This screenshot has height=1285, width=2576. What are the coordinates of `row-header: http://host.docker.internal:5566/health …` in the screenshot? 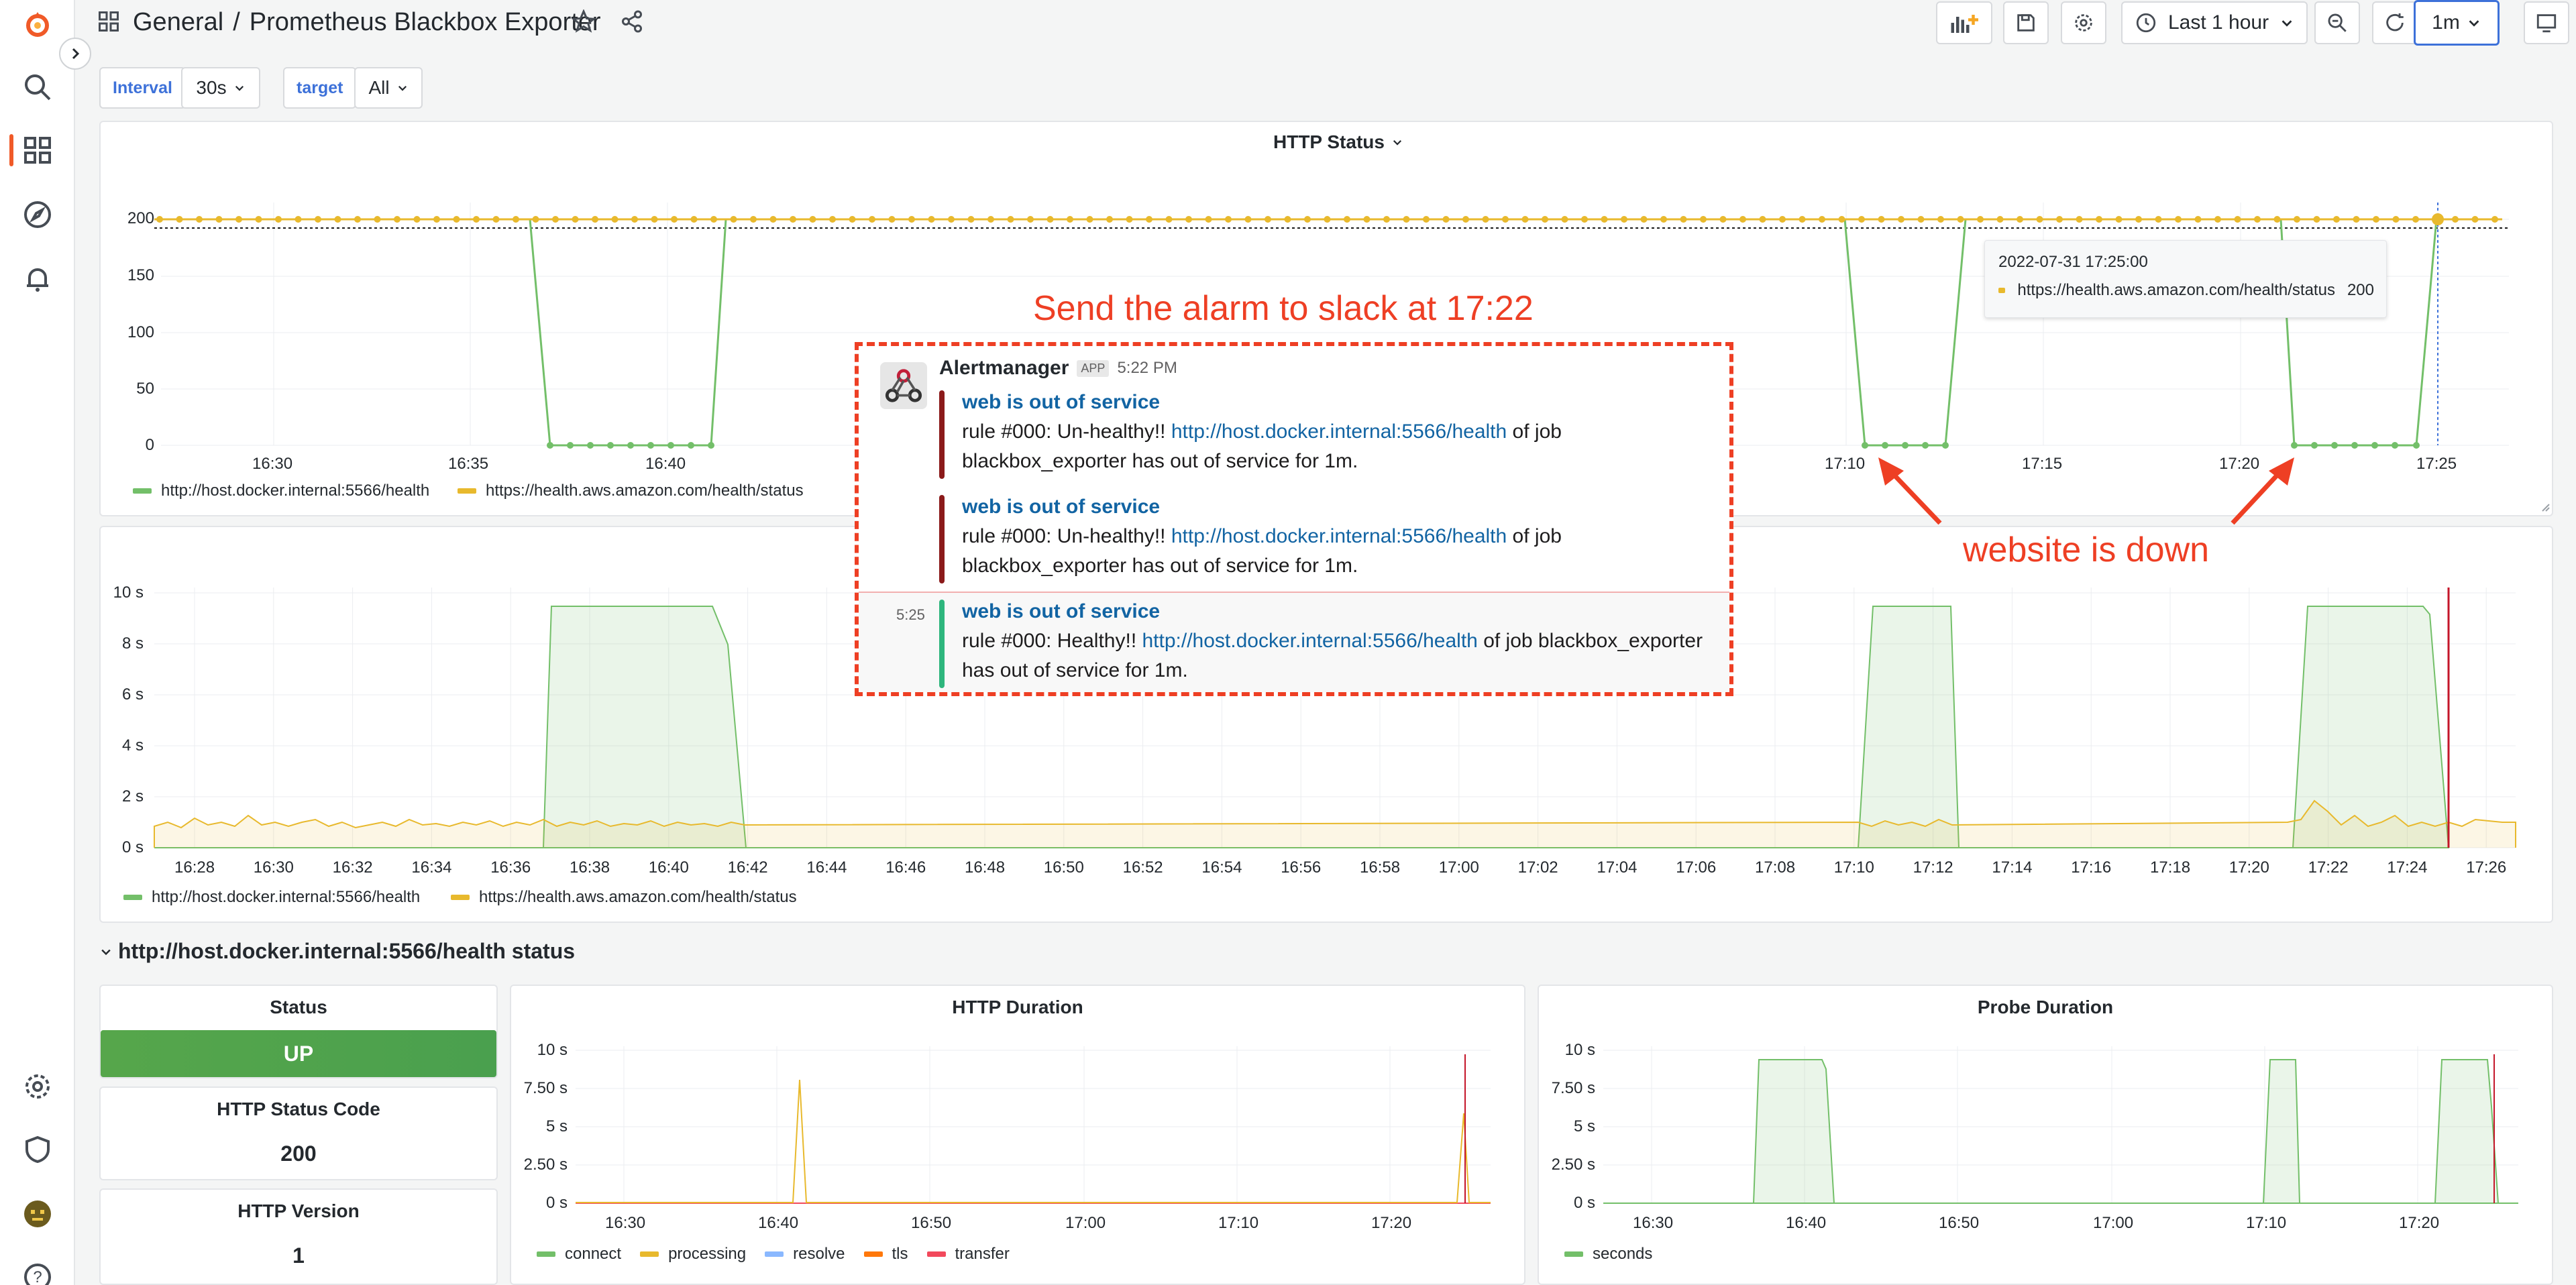 It's located at (337, 951).